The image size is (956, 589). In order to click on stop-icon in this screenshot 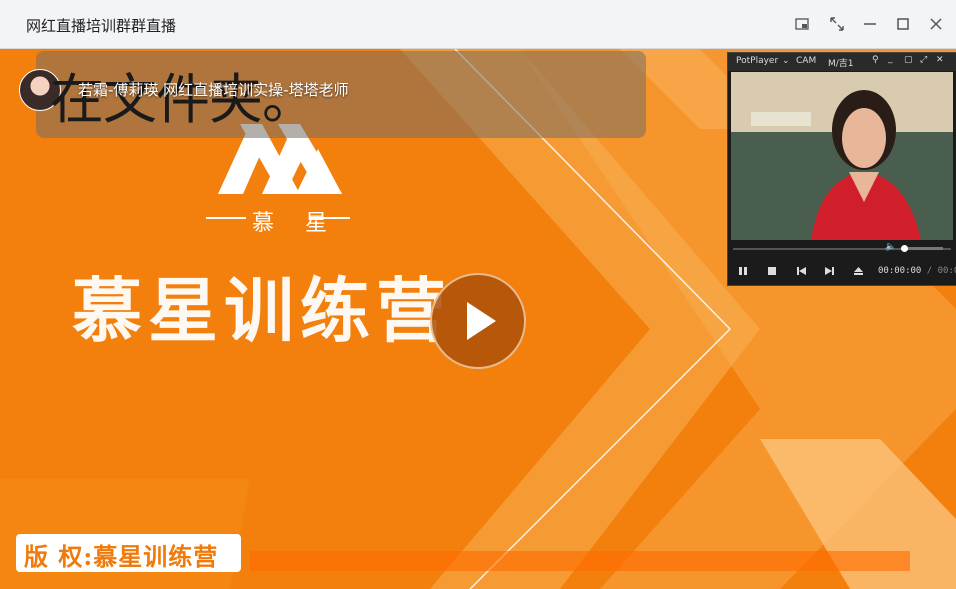, I will do `click(772, 271)`.